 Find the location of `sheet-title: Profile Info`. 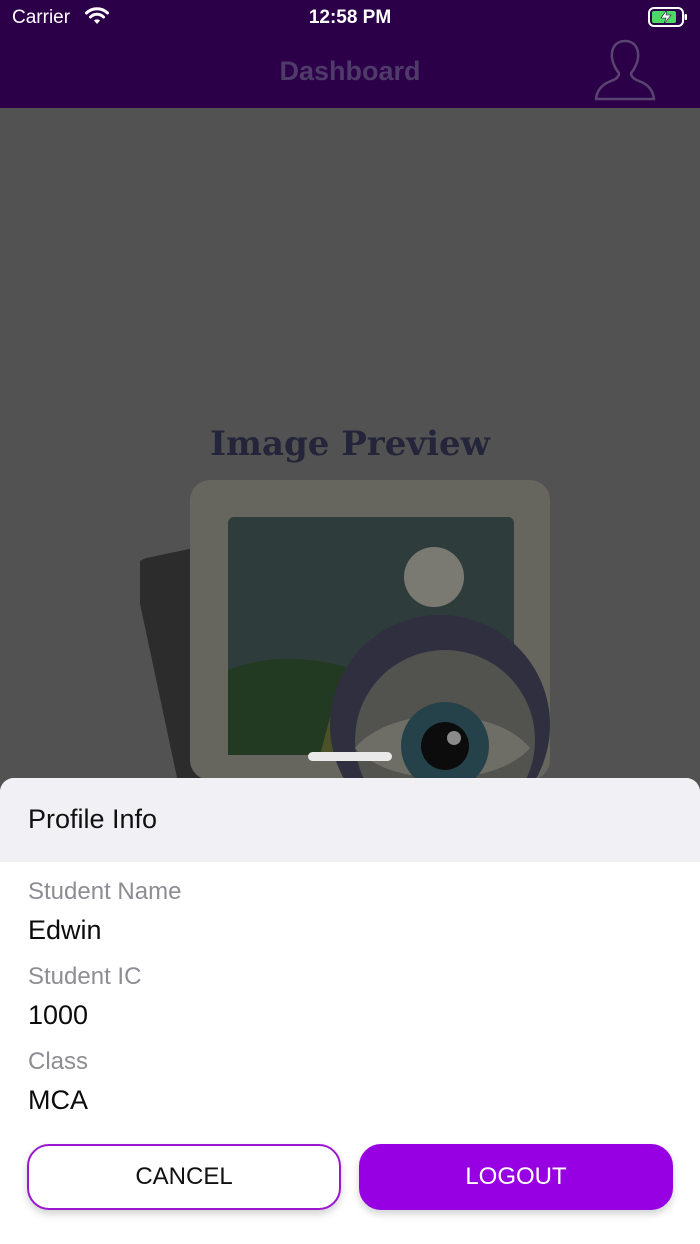

sheet-title: Profile Info is located at coordinates (93, 819).